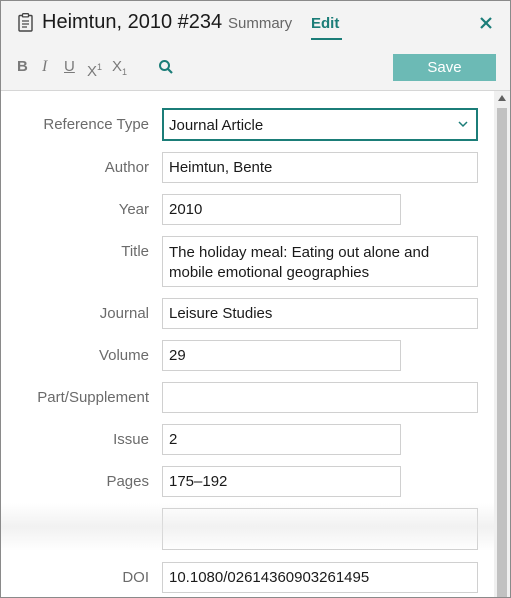 The image size is (511, 598). What do you see at coordinates (463, 124) in the screenshot?
I see `chevron-down-icon` at bounding box center [463, 124].